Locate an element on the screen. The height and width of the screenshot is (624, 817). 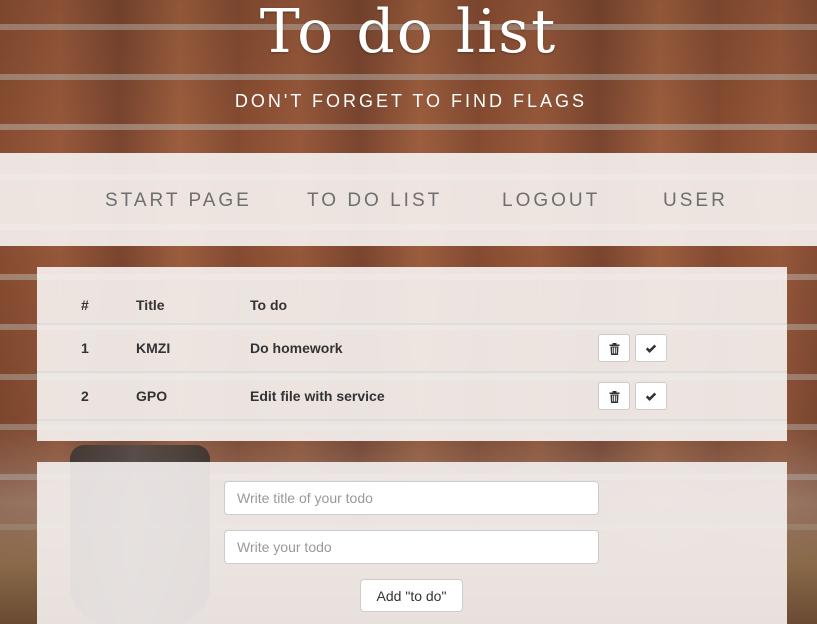
row-title: KMZI is located at coordinates (153, 348).